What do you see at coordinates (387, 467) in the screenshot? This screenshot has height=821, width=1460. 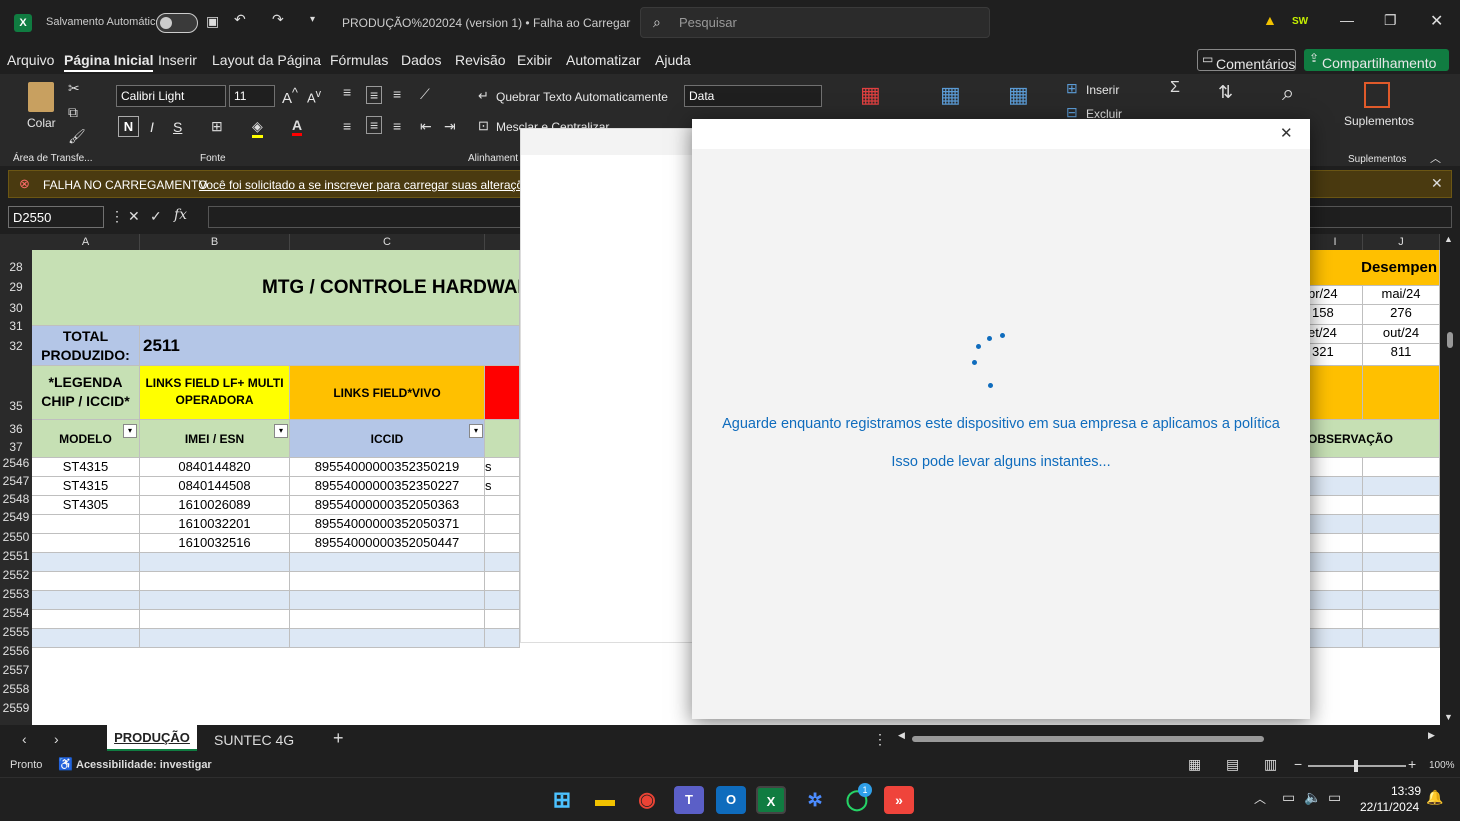 I see `table-cell: 89554000000352350219` at bounding box center [387, 467].